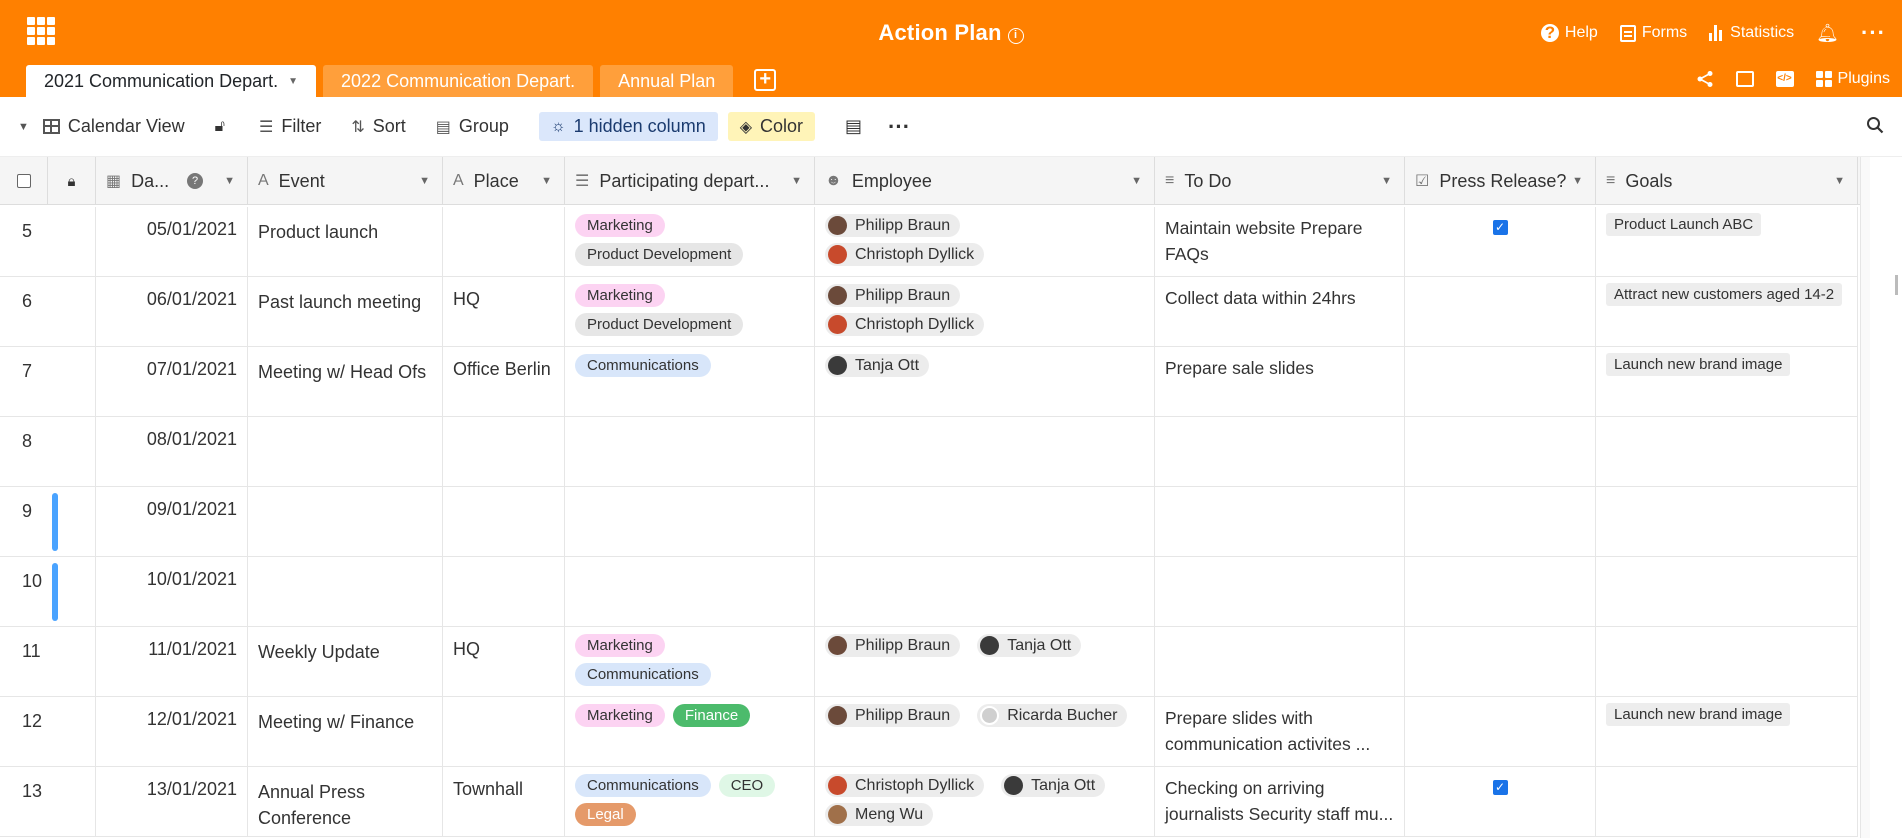 The height and width of the screenshot is (838, 1902). I want to click on event-cell: Meeting w/ Head Ofs, so click(345, 381).